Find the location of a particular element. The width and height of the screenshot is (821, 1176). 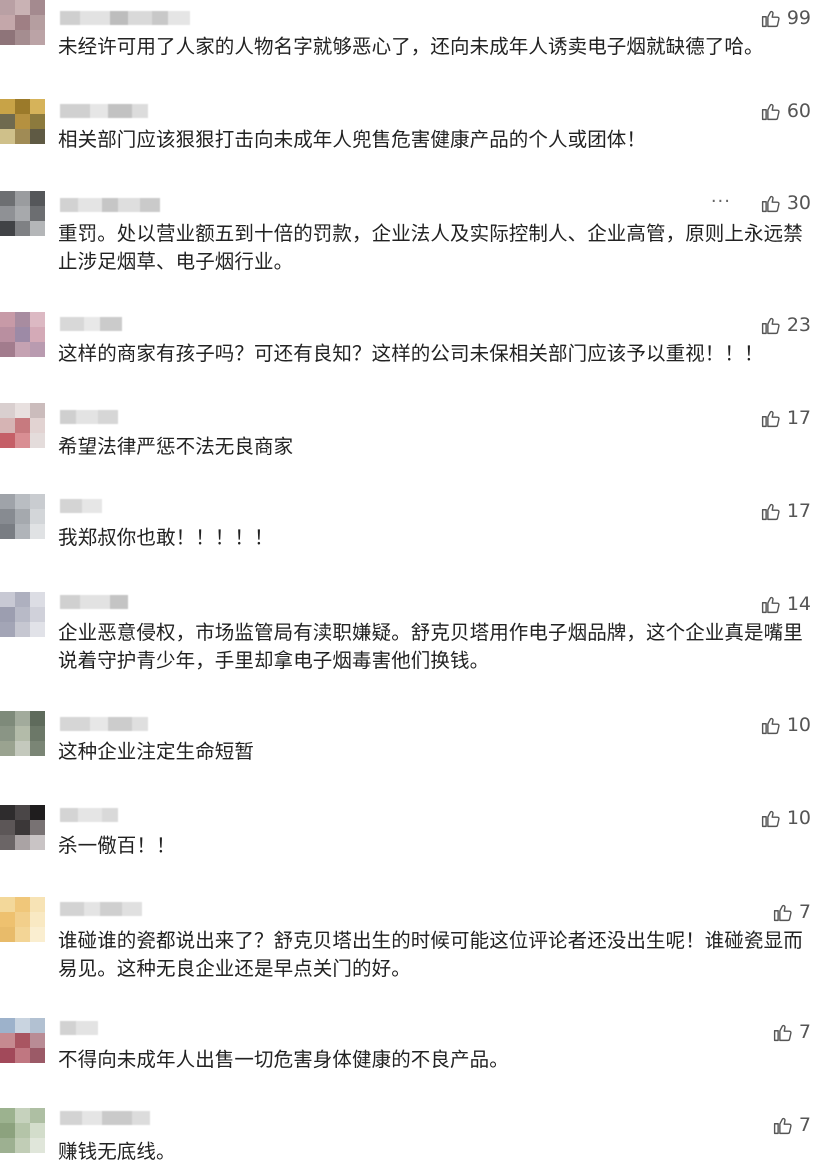

more-icon: ··· is located at coordinates (721, 201).